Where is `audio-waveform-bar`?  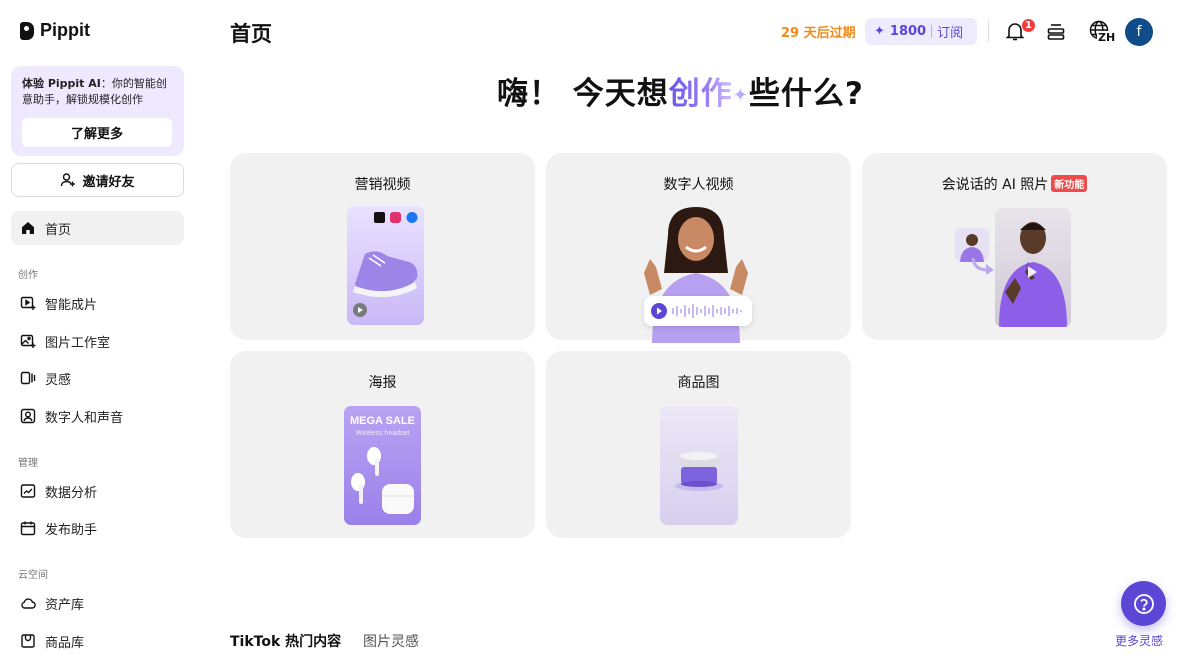 audio-waveform-bar is located at coordinates (698, 311).